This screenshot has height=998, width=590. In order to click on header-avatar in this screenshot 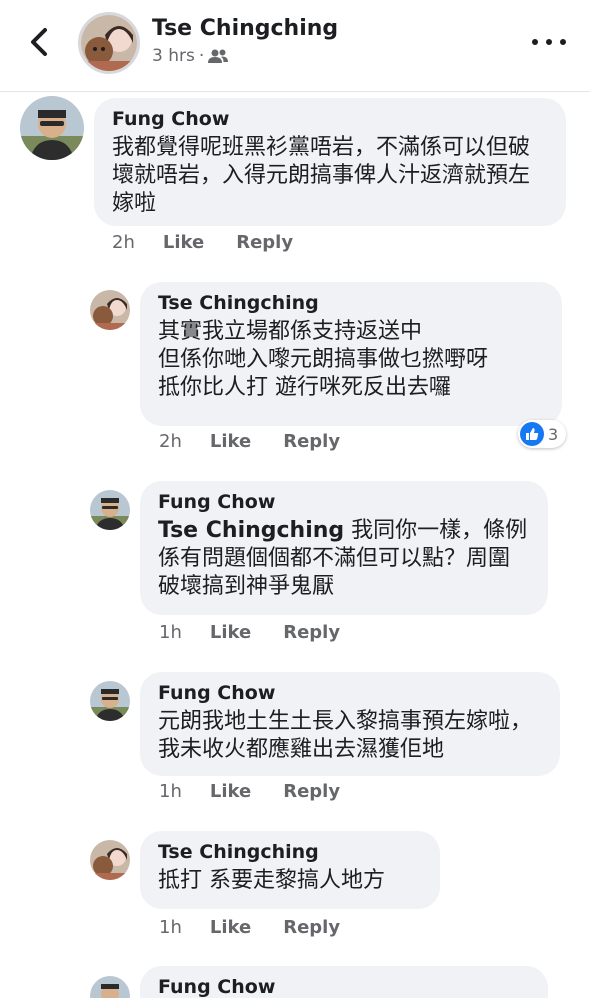, I will do `click(109, 43)`.